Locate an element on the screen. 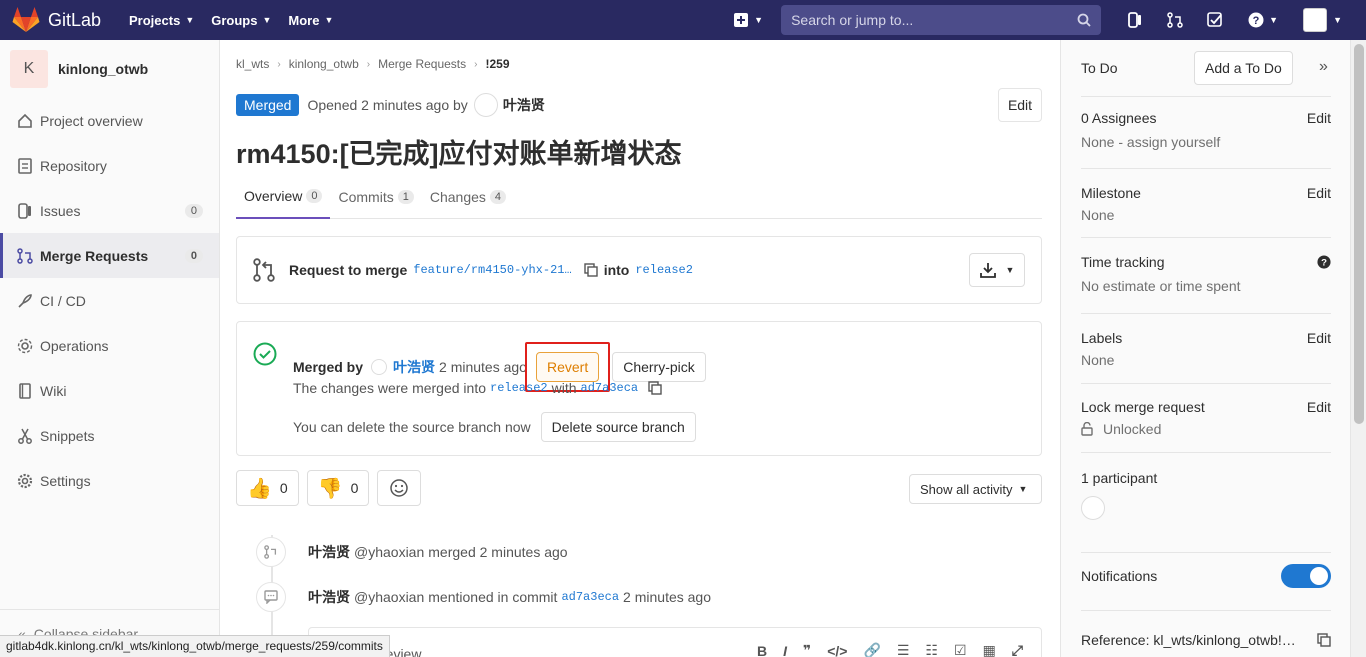  search-input is located at coordinates (934, 20).